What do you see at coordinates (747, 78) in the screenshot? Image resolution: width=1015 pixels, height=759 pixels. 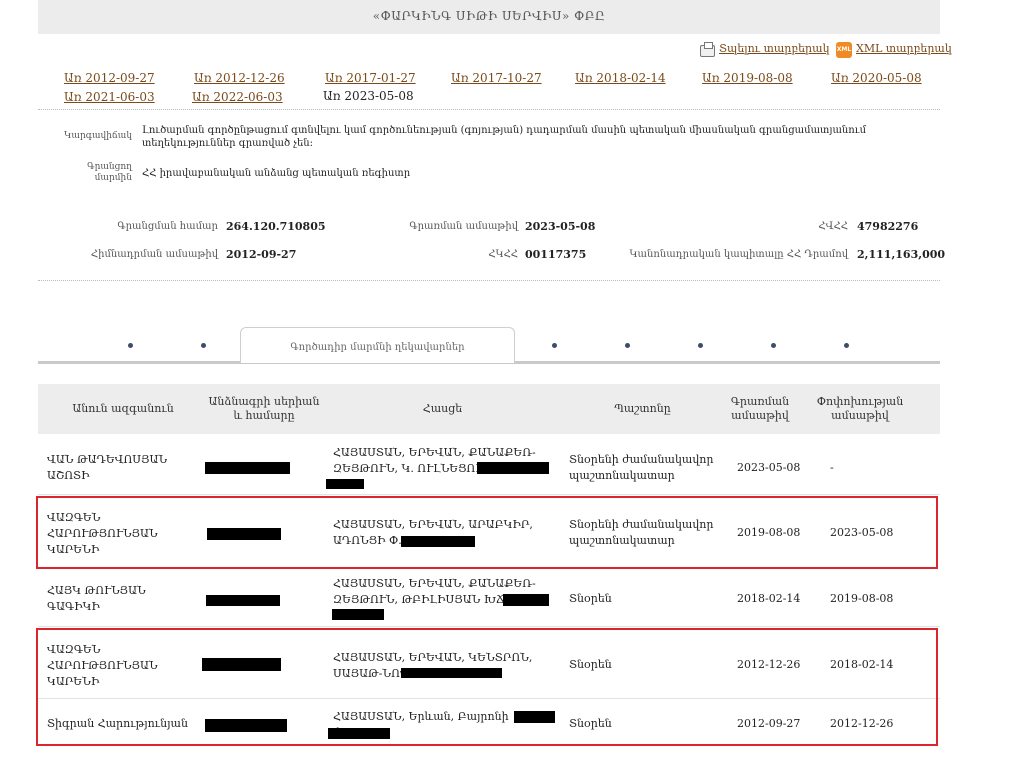 I see `date-link: Առ 2019-08-08` at bounding box center [747, 78].